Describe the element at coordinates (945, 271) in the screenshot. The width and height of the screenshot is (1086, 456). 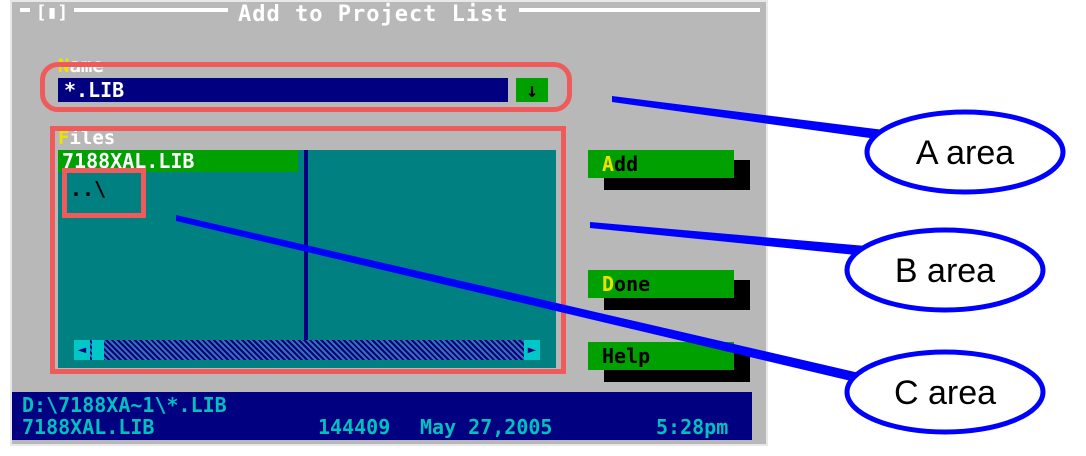
I see `callout-label-b: B area` at that location.